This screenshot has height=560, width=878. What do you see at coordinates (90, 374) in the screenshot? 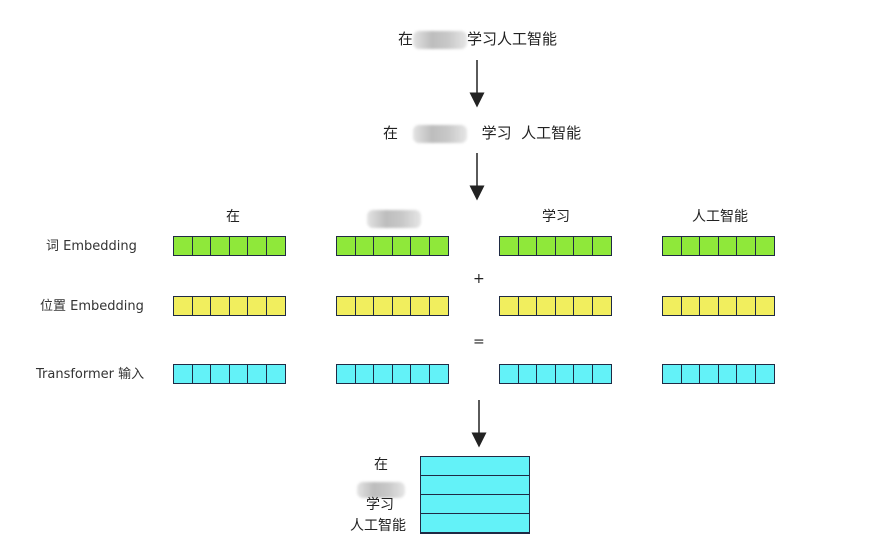
I see `row-label-transformer-input: Transformer 输入` at bounding box center [90, 374].